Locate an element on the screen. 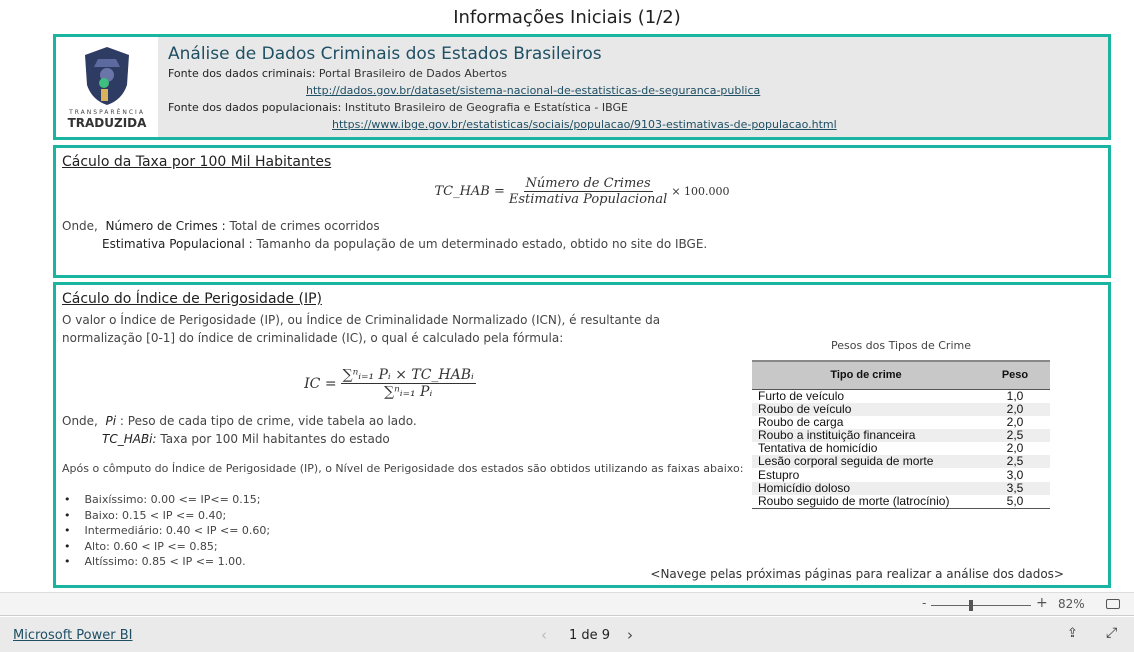 The image size is (1134, 652). table-row: Lesão corporal seguida de morte 2,5 is located at coordinates (901, 462).